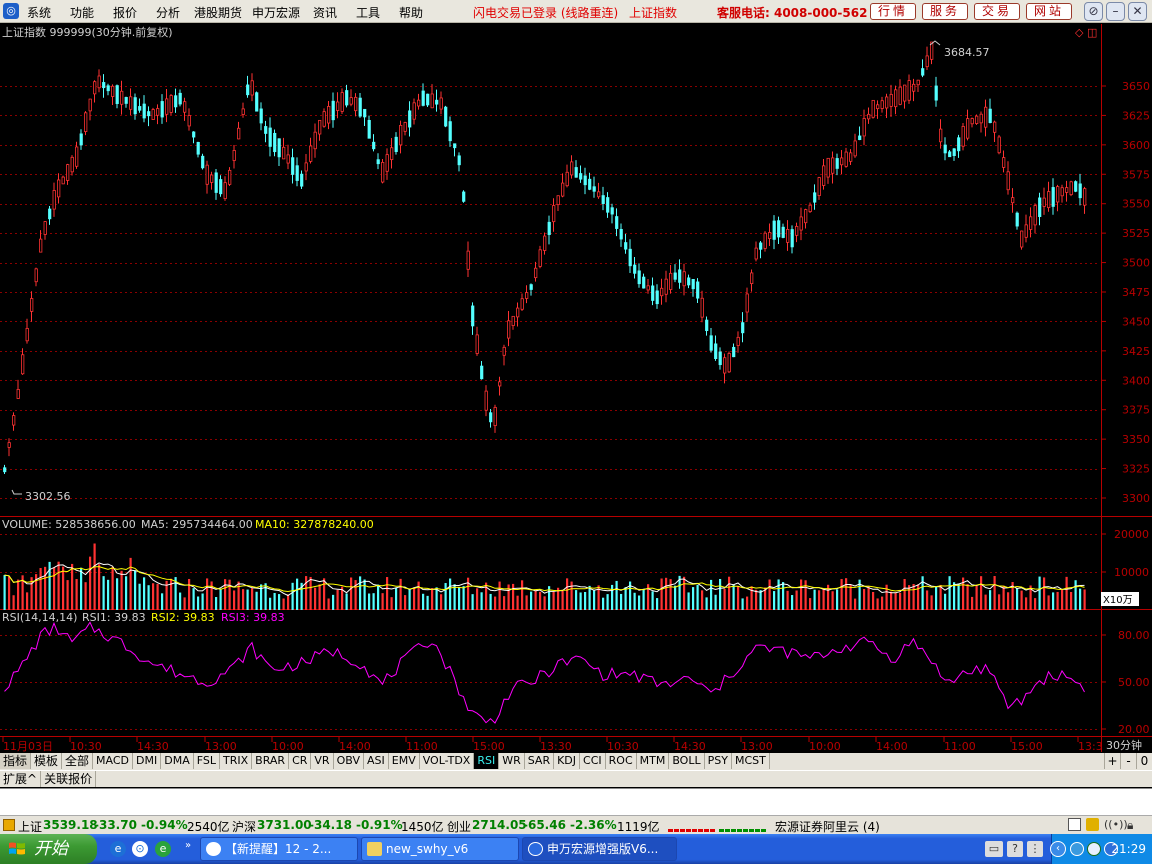 The width and height of the screenshot is (1152, 864). What do you see at coordinates (17, 848) in the screenshot?
I see `windows-flag-icon` at bounding box center [17, 848].